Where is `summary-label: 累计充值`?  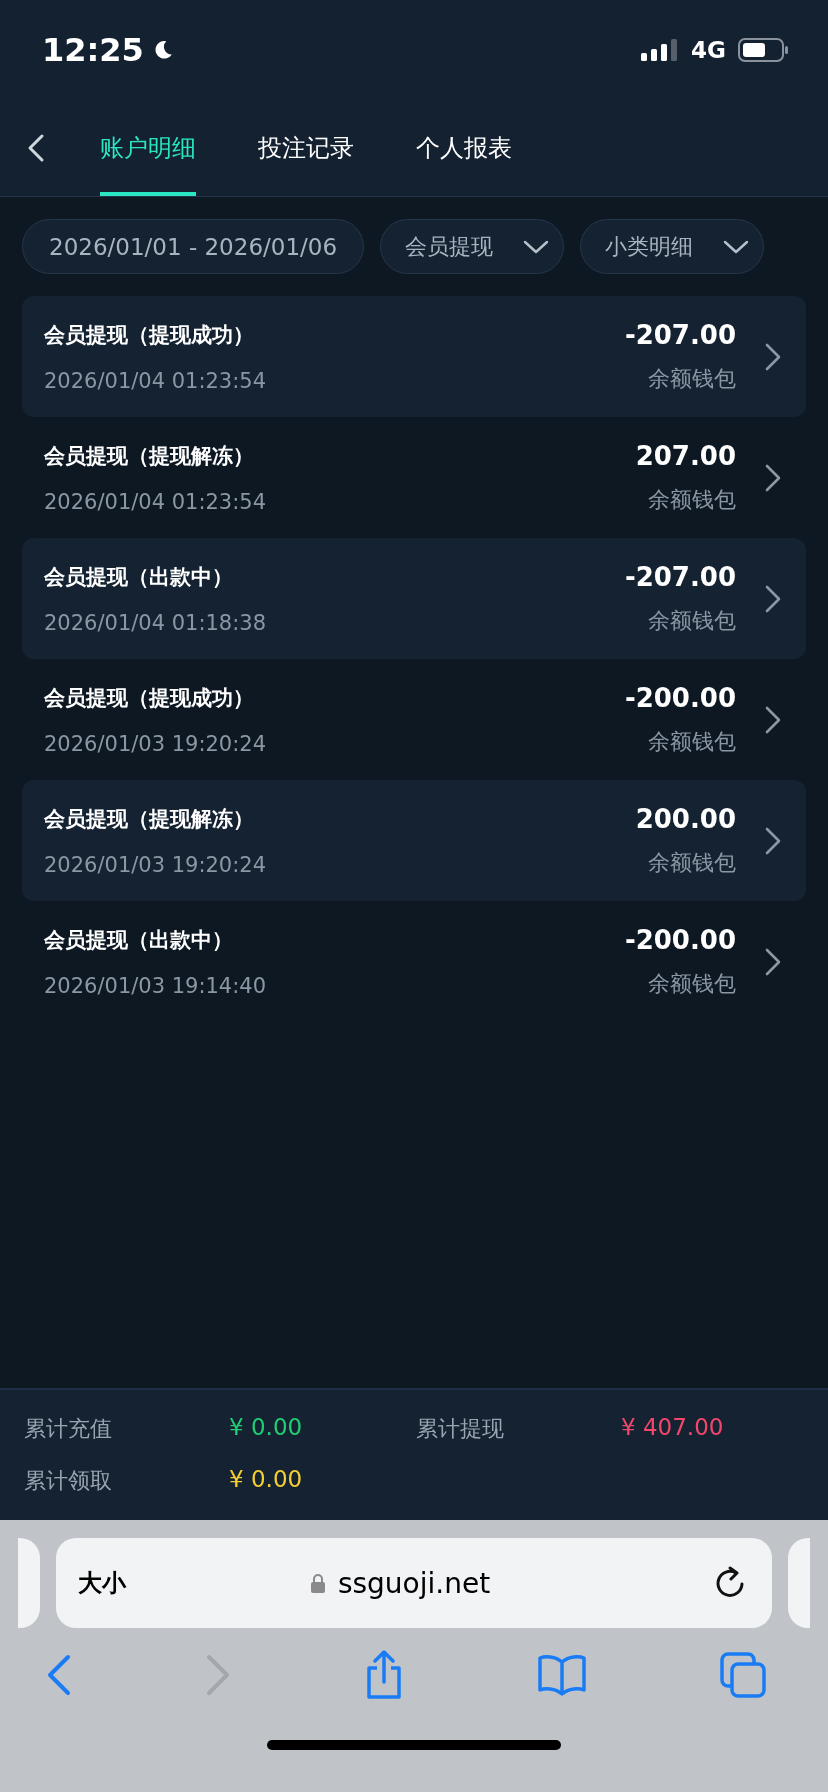
summary-label: 累计充值 is located at coordinates (68, 1429).